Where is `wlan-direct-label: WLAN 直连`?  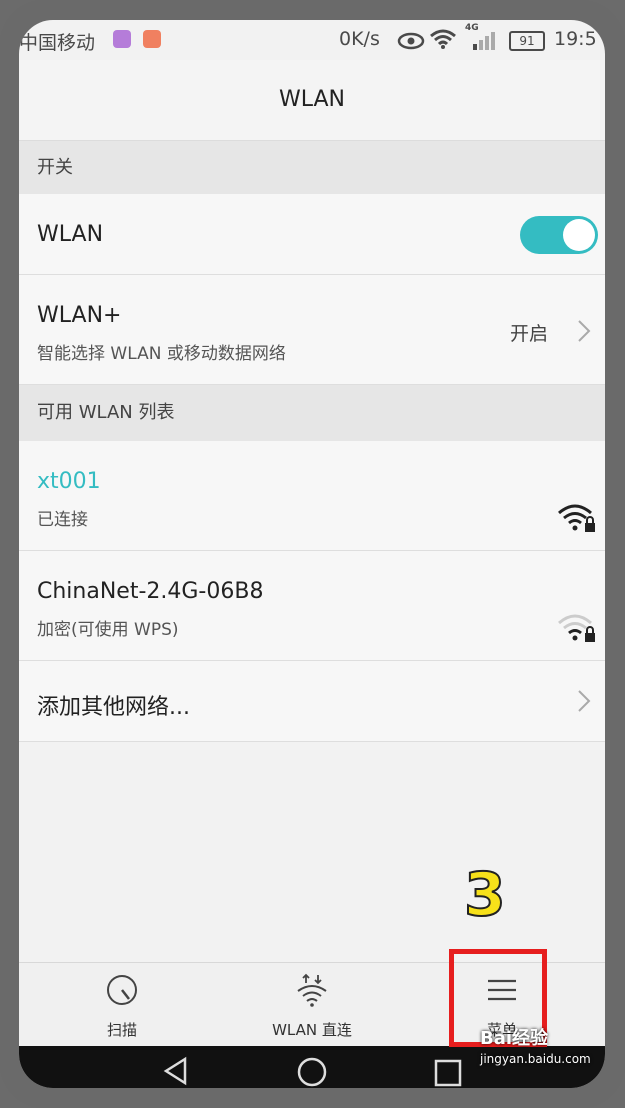
wlan-direct-label: WLAN 直连 is located at coordinates (312, 1030).